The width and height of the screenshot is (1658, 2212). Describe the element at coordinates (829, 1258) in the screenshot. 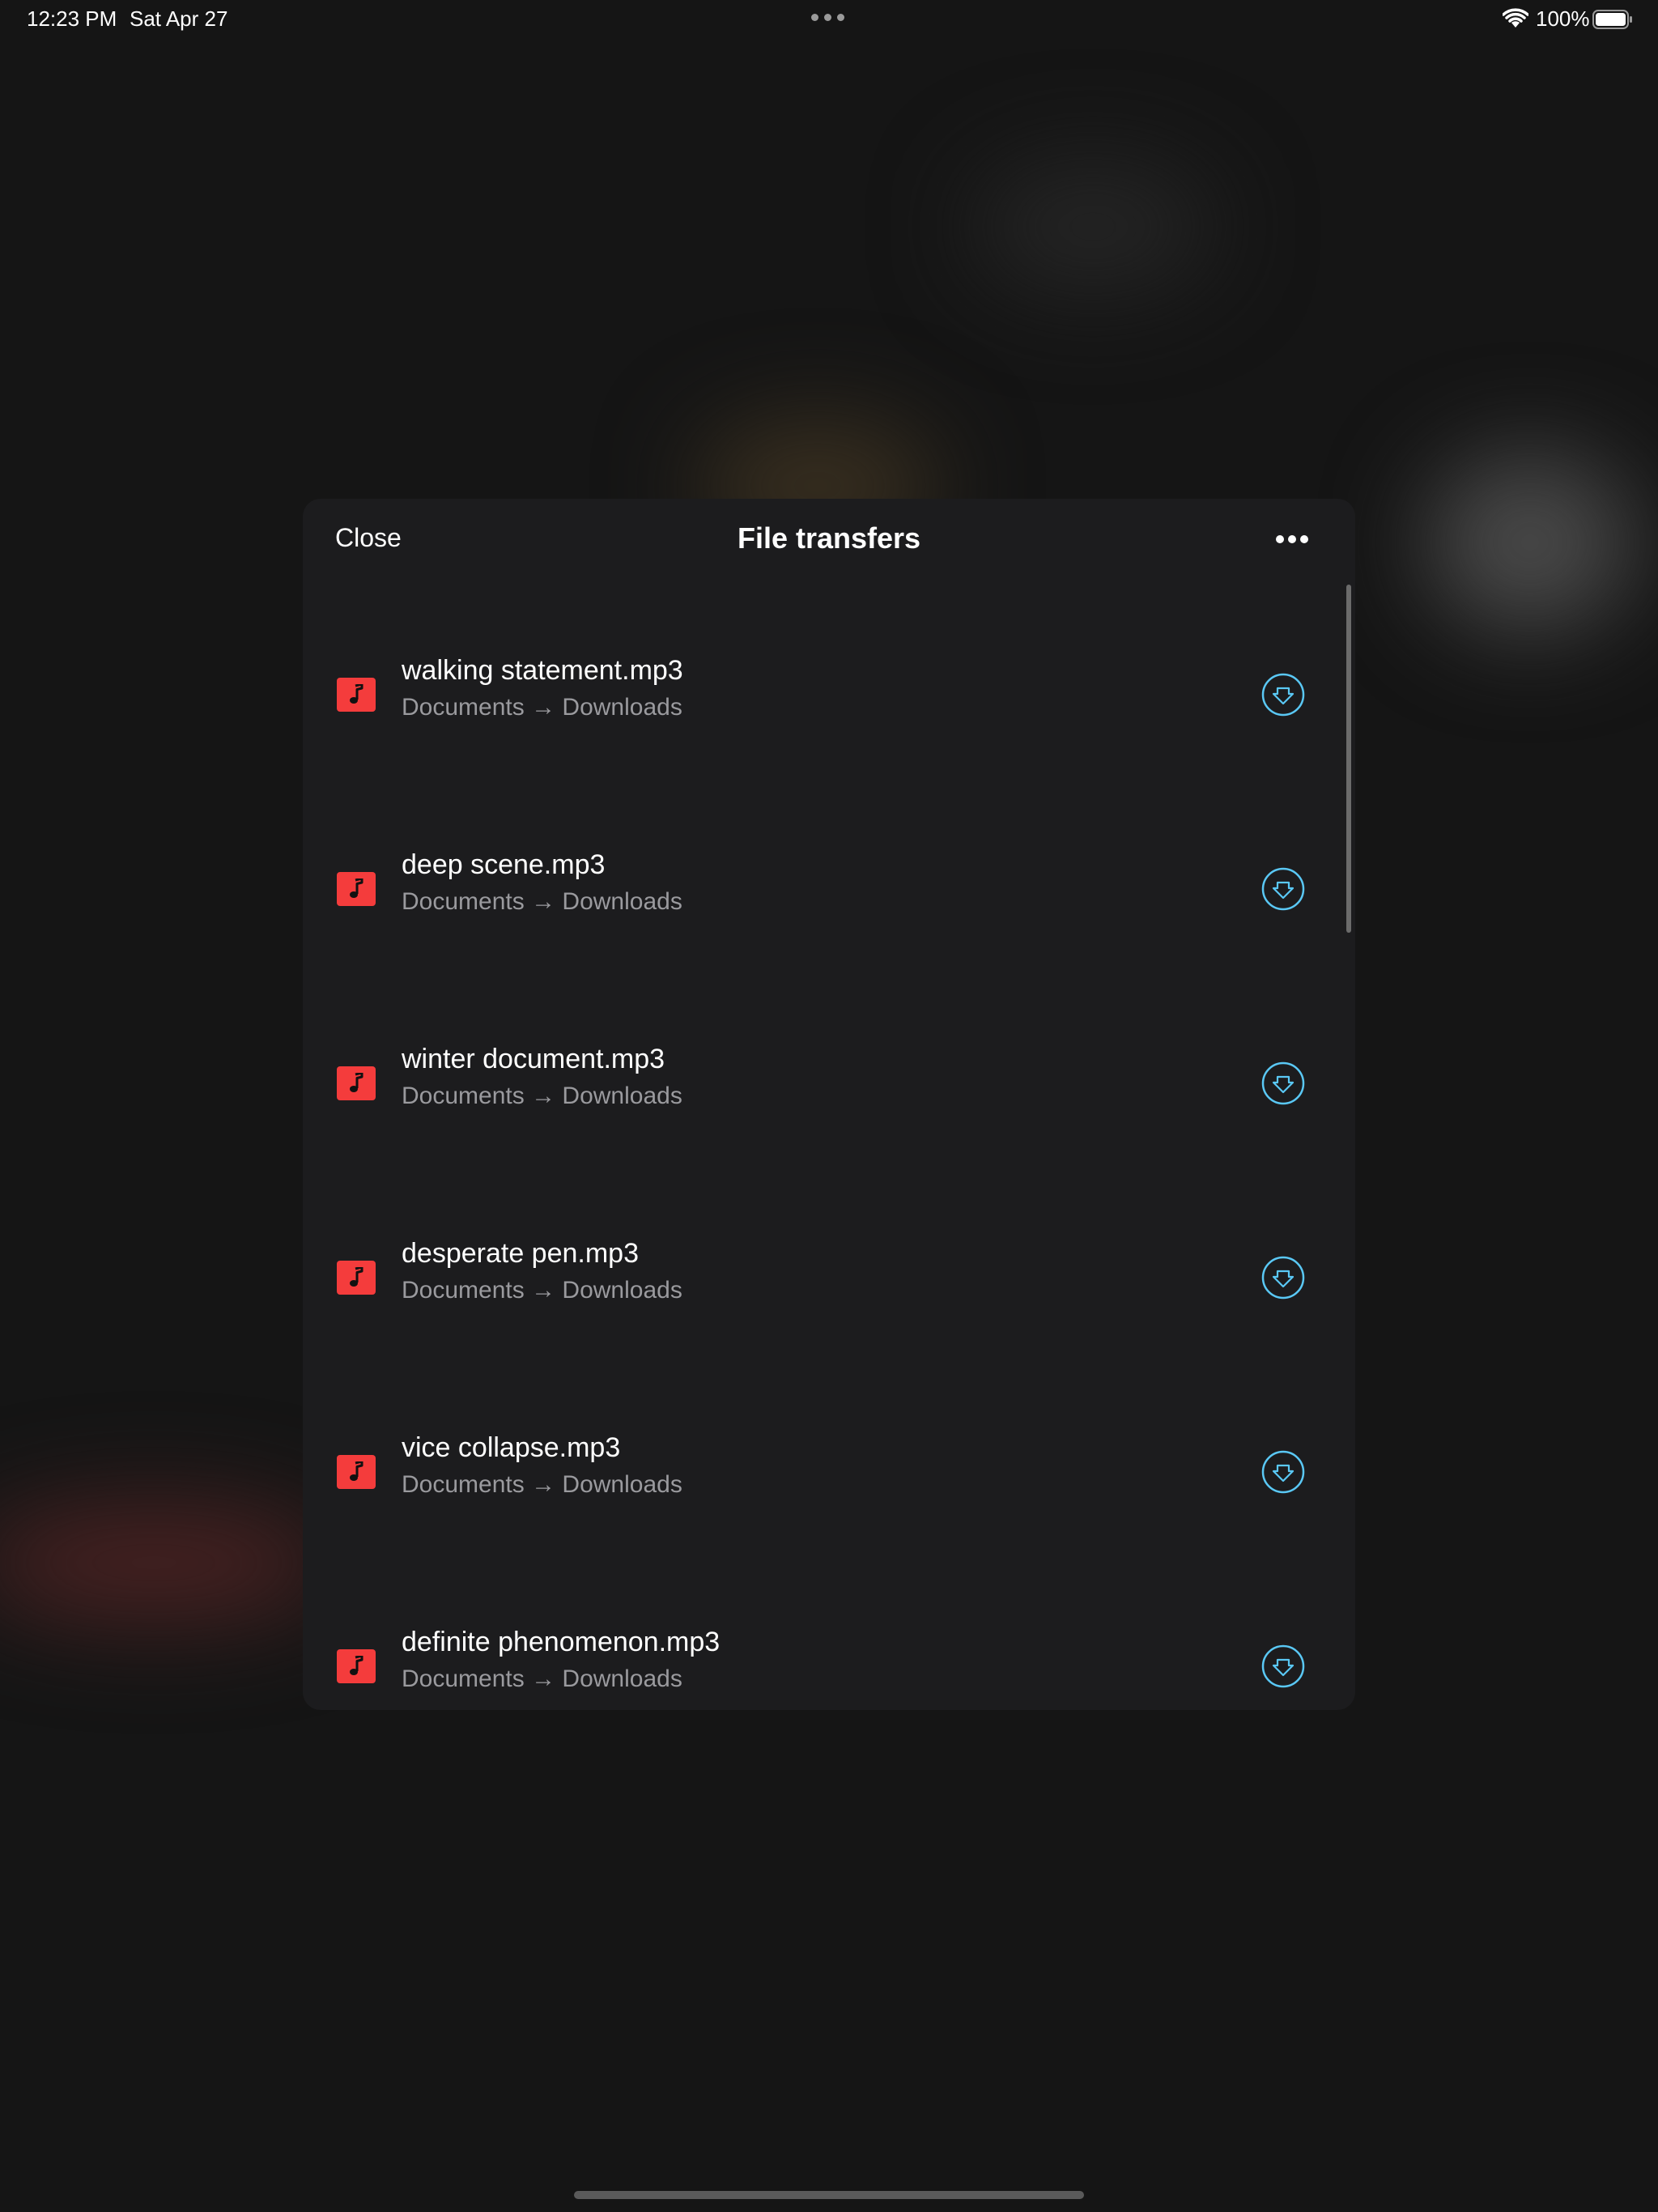

I see `transfer-row: desperate pen.mp3 Documents → Downloads` at that location.